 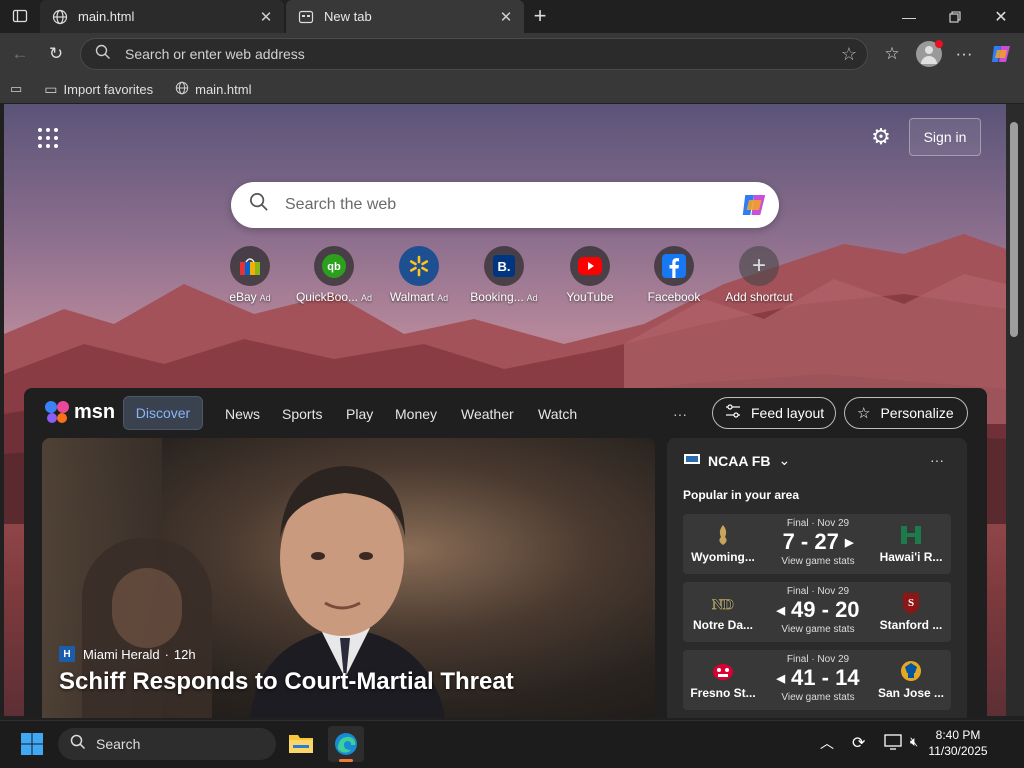 What do you see at coordinates (692, 460) in the screenshot?
I see `ncaa-icon` at bounding box center [692, 460].